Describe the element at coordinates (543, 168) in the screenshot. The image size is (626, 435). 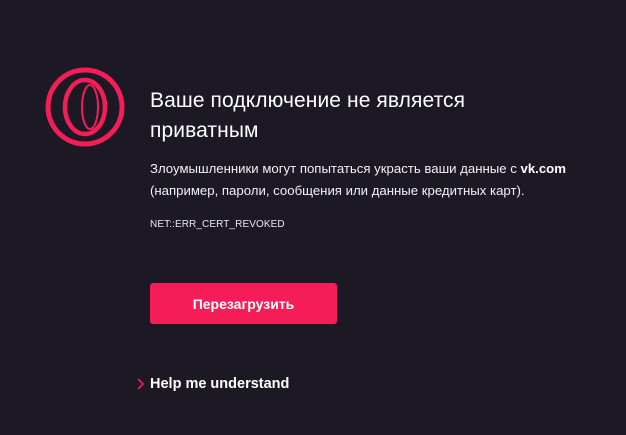
I see `domain-name: vk.com` at that location.